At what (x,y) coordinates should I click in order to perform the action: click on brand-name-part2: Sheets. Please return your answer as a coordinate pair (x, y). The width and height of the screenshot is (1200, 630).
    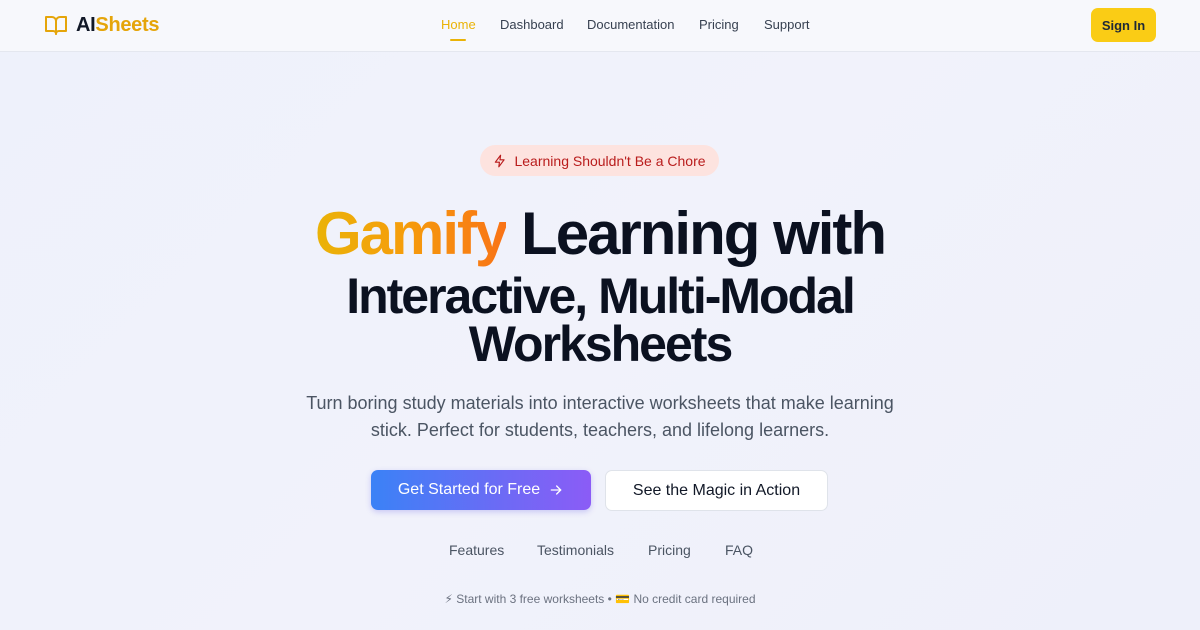
    Looking at the image, I should click on (127, 24).